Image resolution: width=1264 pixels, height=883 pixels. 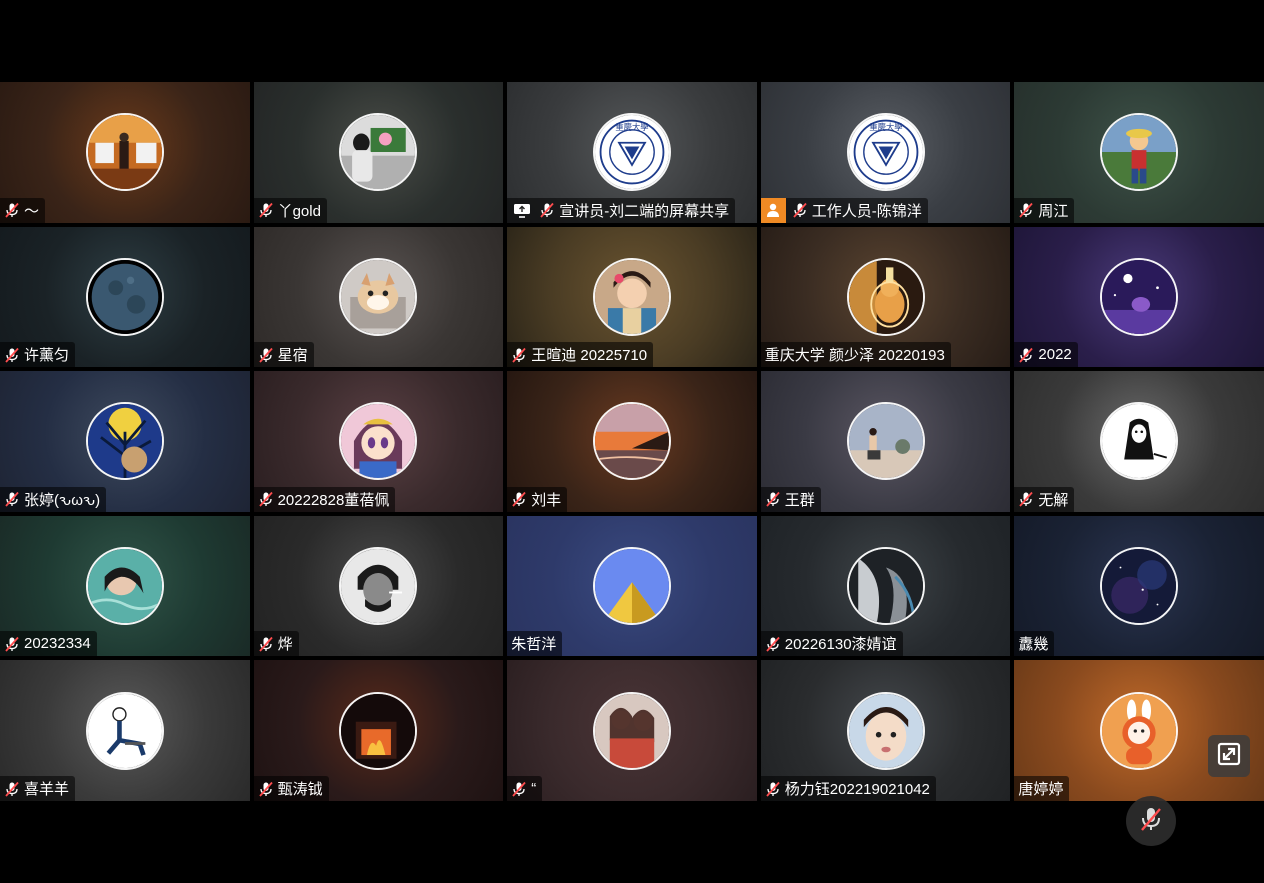 What do you see at coordinates (1139, 297) in the screenshot?
I see `participant-tile: 2022` at bounding box center [1139, 297].